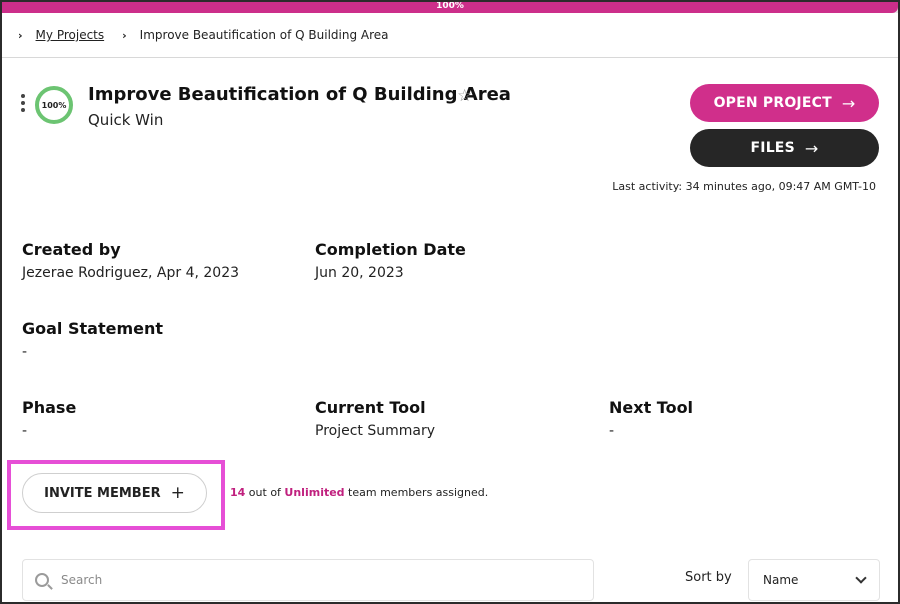  I want to click on files-button: FILES →, so click(784, 148).